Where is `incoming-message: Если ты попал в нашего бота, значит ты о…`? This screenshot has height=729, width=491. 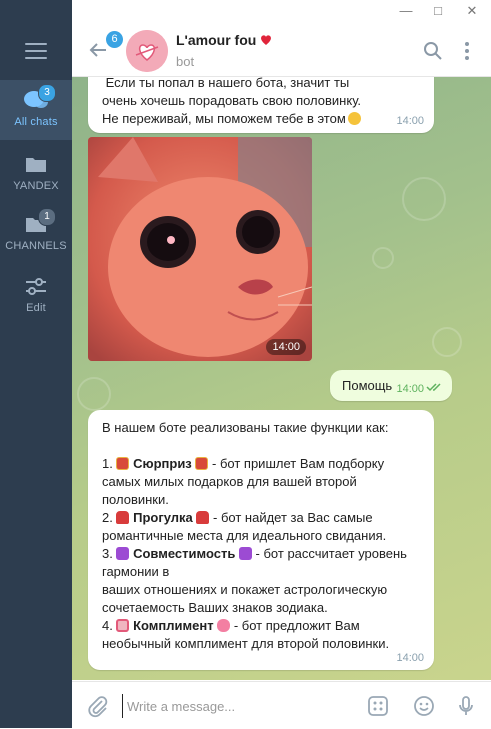 incoming-message: Если ты попал в нашего бота, значит ты о… is located at coordinates (261, 105).